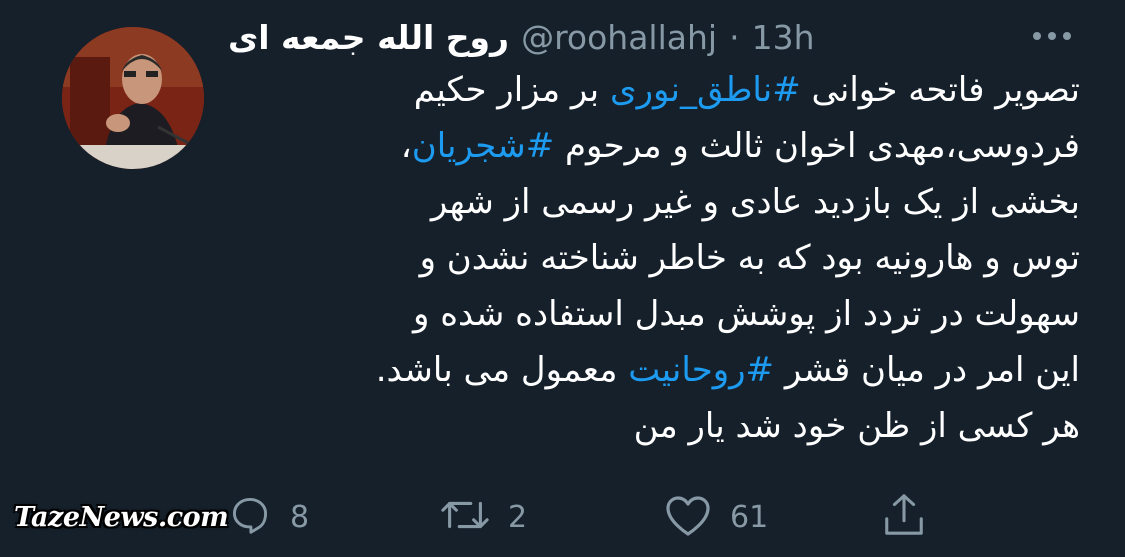 This screenshot has height=557, width=1125. I want to click on hashtag-link: #شجریان, so click(483, 146).